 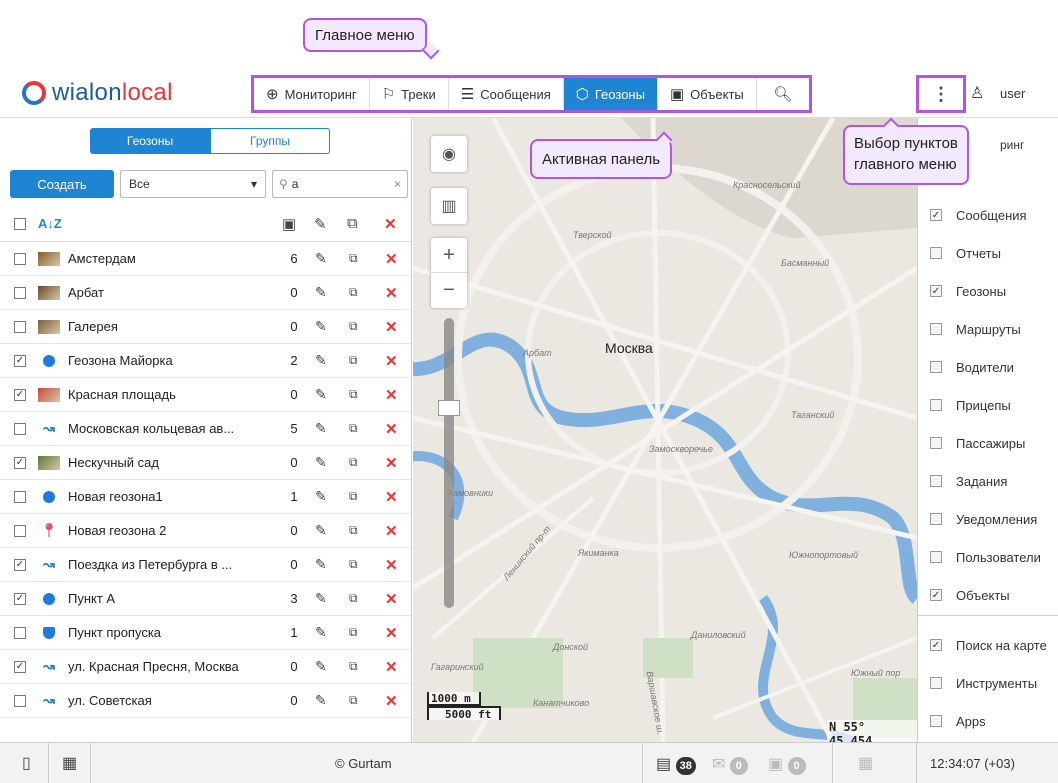 I want to click on tab-geofences: Геозоны, so click(x=150, y=141).